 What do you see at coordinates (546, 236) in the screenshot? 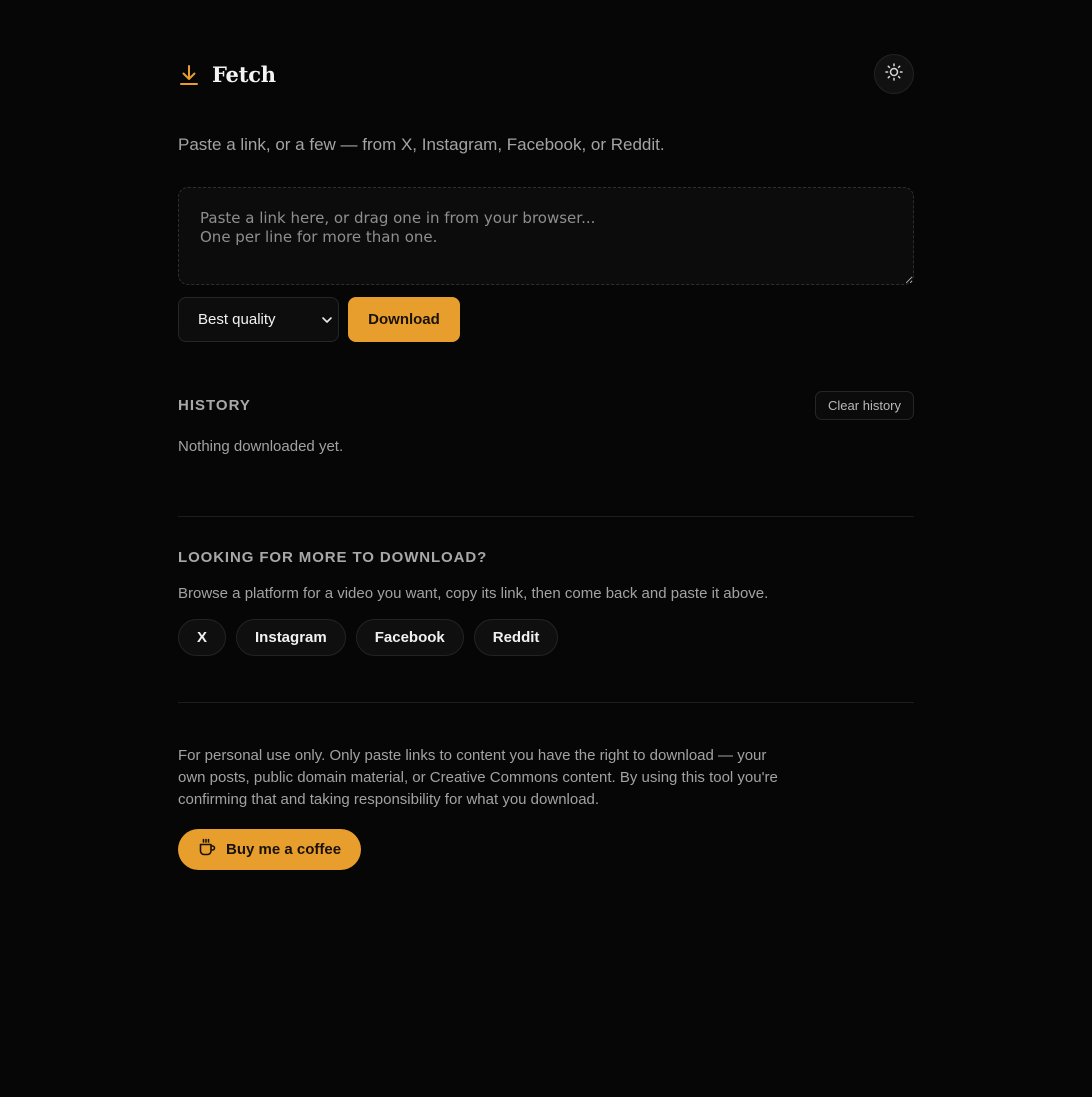
I see `link-input` at bounding box center [546, 236].